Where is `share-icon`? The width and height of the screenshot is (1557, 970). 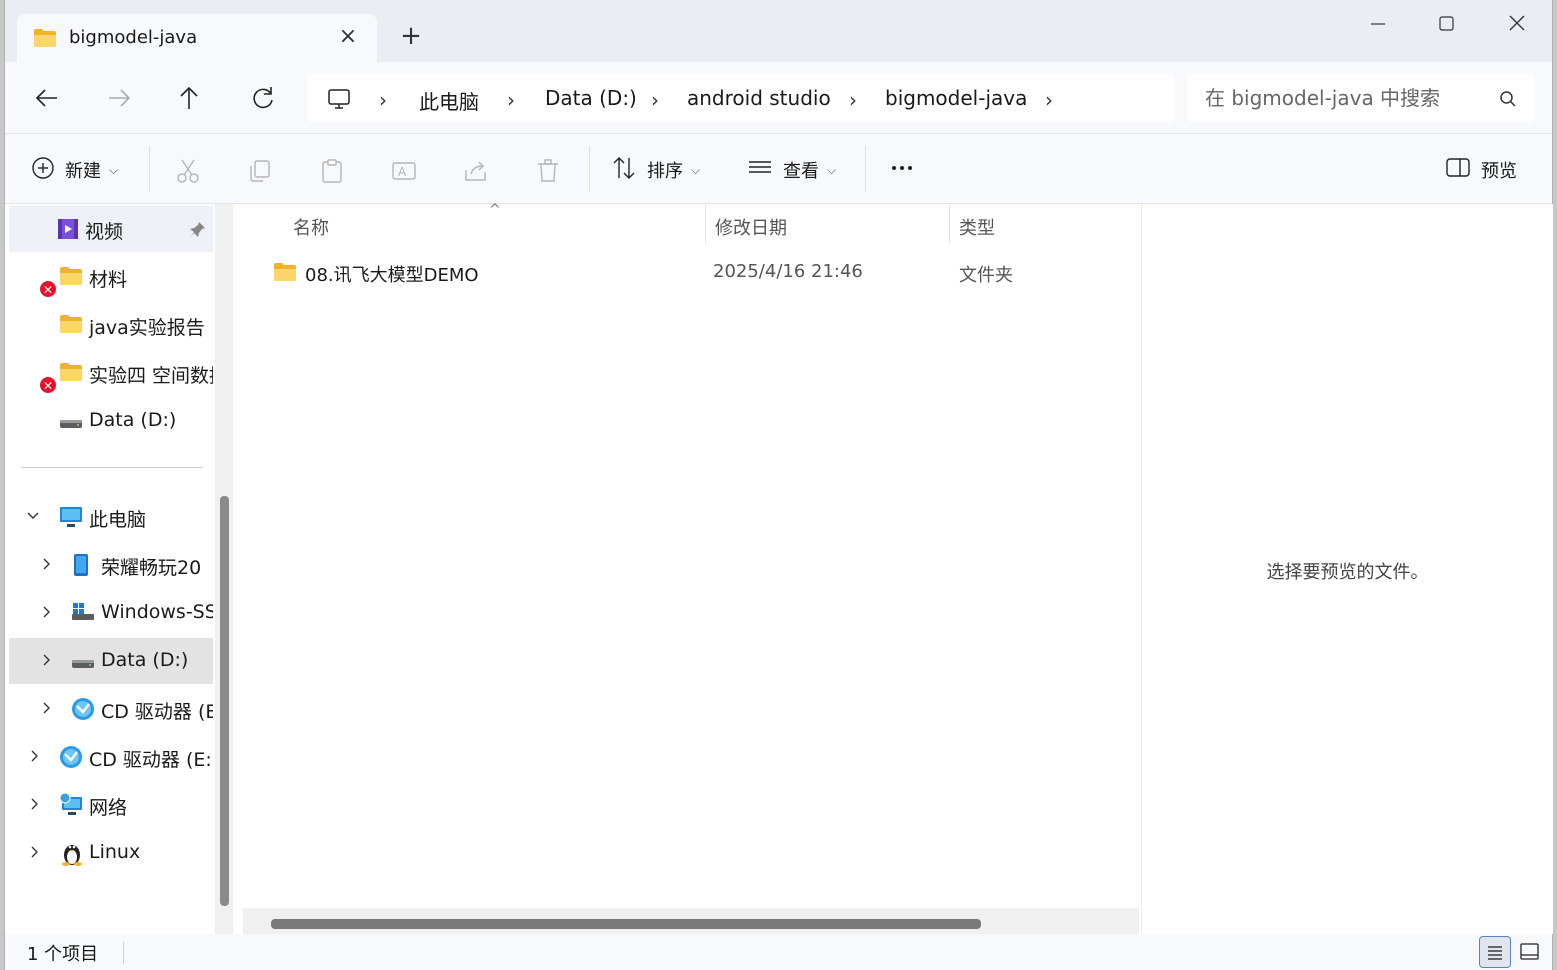
share-icon is located at coordinates (476, 171).